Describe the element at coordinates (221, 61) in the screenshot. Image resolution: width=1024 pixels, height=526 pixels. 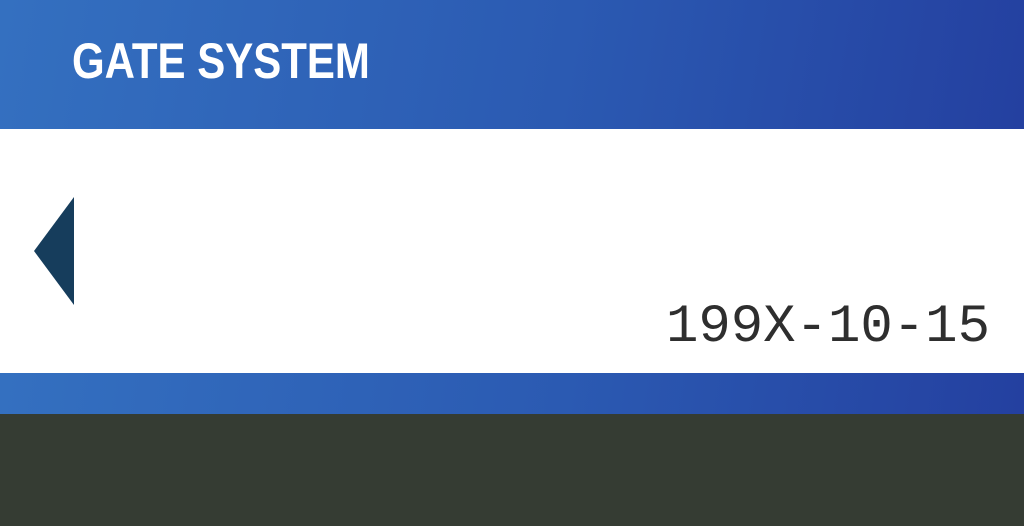
I see `page-title: GATE SYSTEM` at that location.